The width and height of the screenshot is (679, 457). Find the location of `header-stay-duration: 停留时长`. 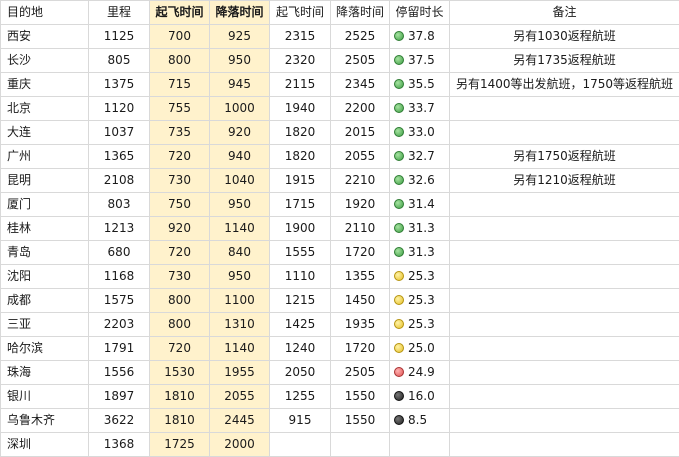

header-stay-duration: 停留时长 is located at coordinates (419, 12).